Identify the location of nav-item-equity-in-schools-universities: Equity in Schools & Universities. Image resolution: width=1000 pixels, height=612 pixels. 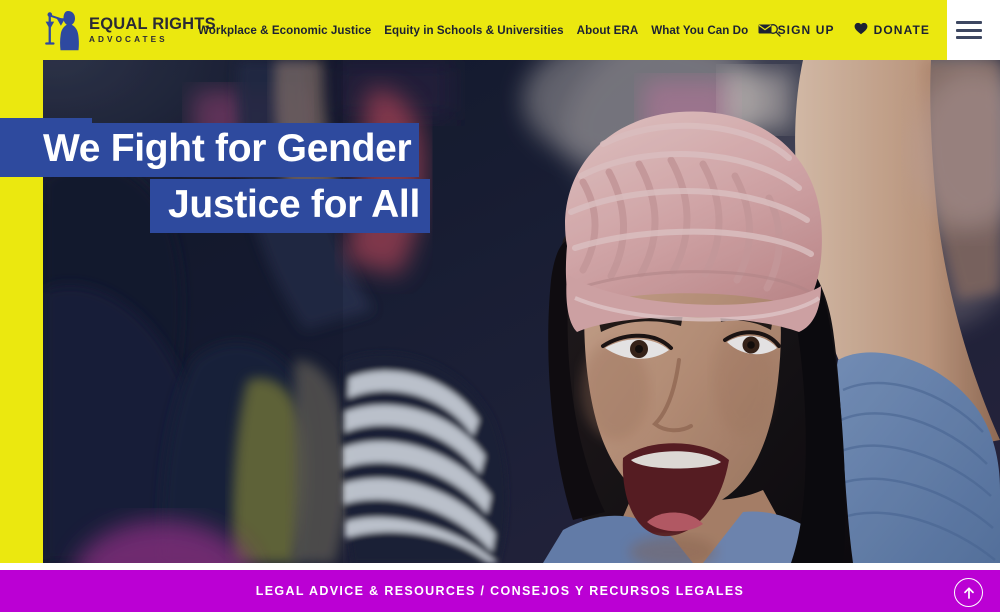
(473, 30).